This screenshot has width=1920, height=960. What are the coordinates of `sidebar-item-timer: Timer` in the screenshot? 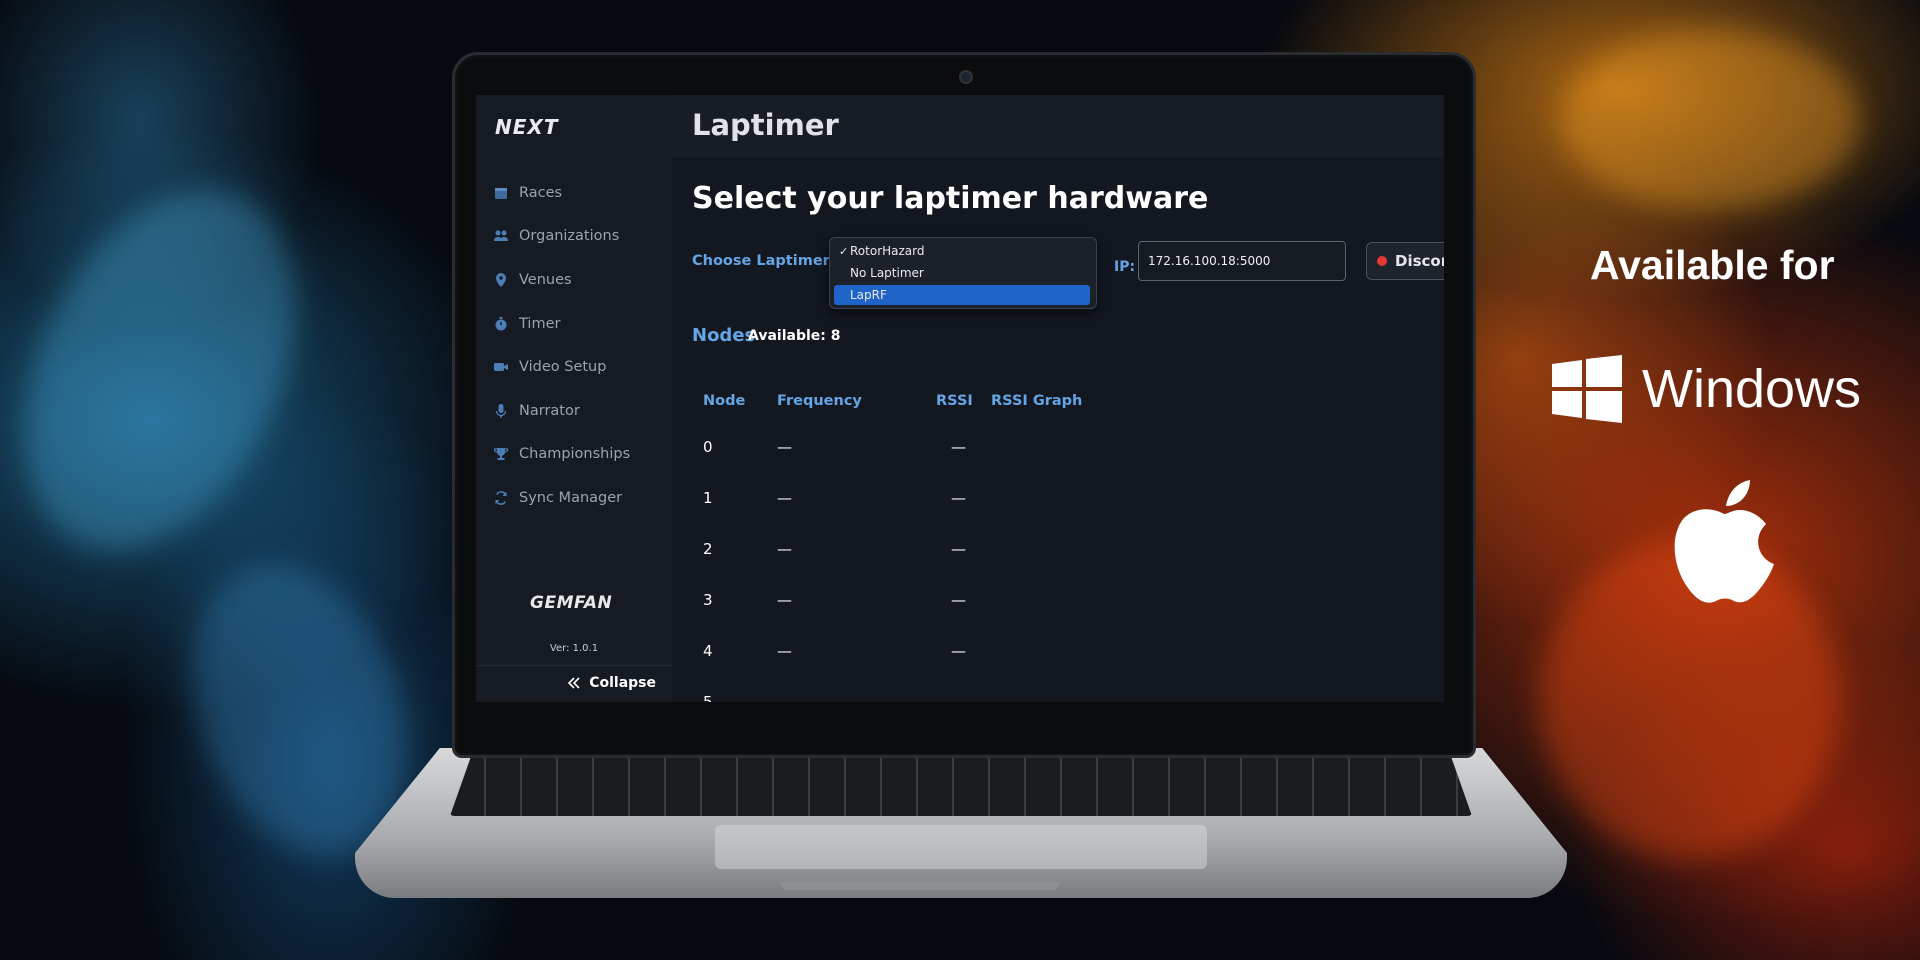 It's located at (574, 324).